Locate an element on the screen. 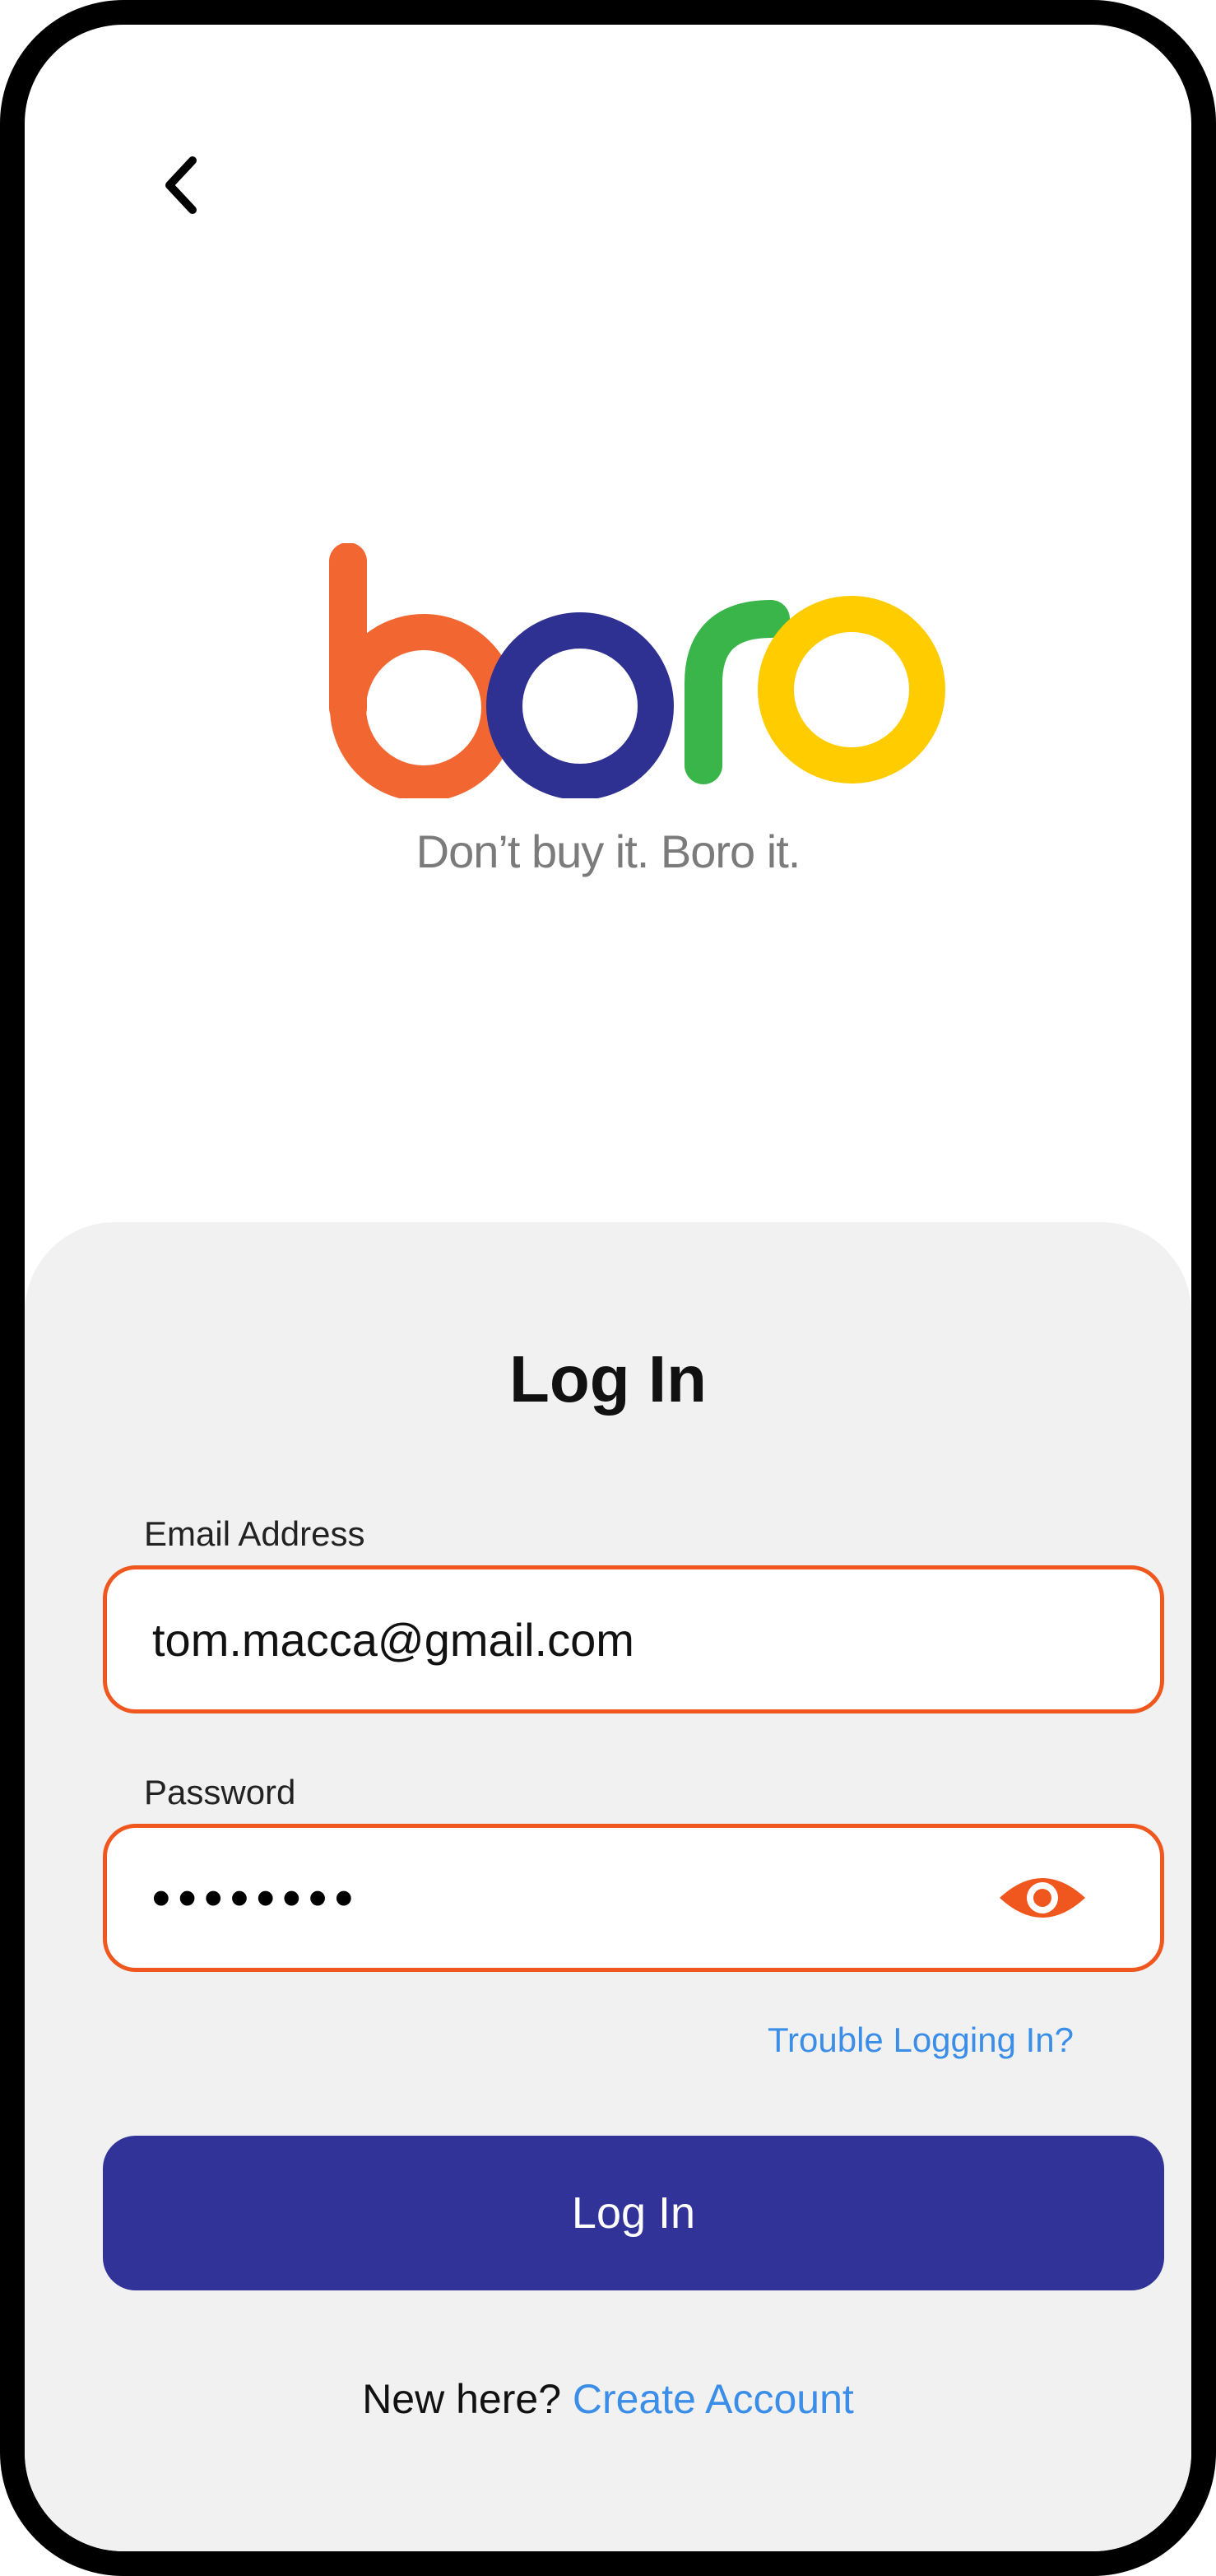  email-label: Email Address is located at coordinates (254, 1533).